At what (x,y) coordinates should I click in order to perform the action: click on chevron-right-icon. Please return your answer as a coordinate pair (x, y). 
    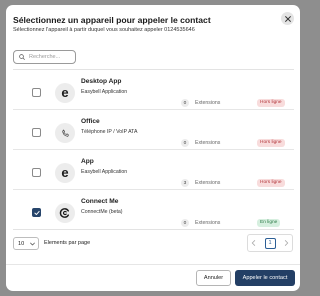
    Looking at the image, I should click on (286, 243).